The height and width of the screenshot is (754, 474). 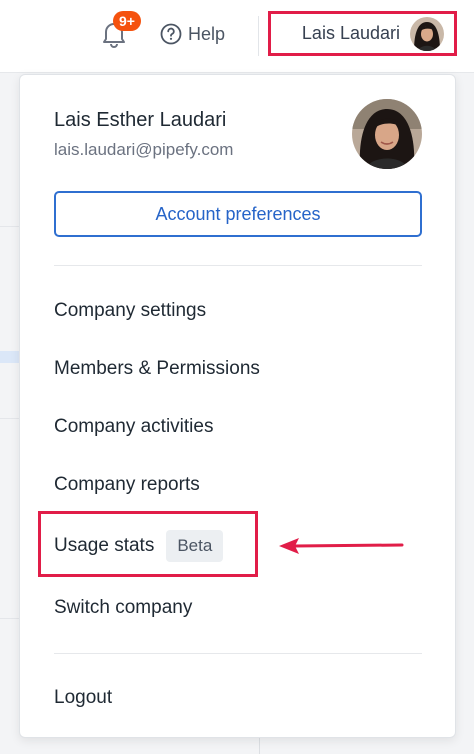 I want to click on user-name-label: Lais Laudari, so click(x=350, y=33).